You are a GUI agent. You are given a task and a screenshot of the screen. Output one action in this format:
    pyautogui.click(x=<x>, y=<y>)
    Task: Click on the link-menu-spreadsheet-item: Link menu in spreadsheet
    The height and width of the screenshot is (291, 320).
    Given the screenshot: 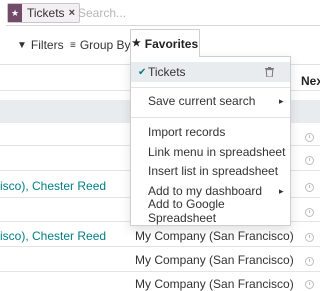 What is the action you would take?
    pyautogui.click(x=210, y=152)
    